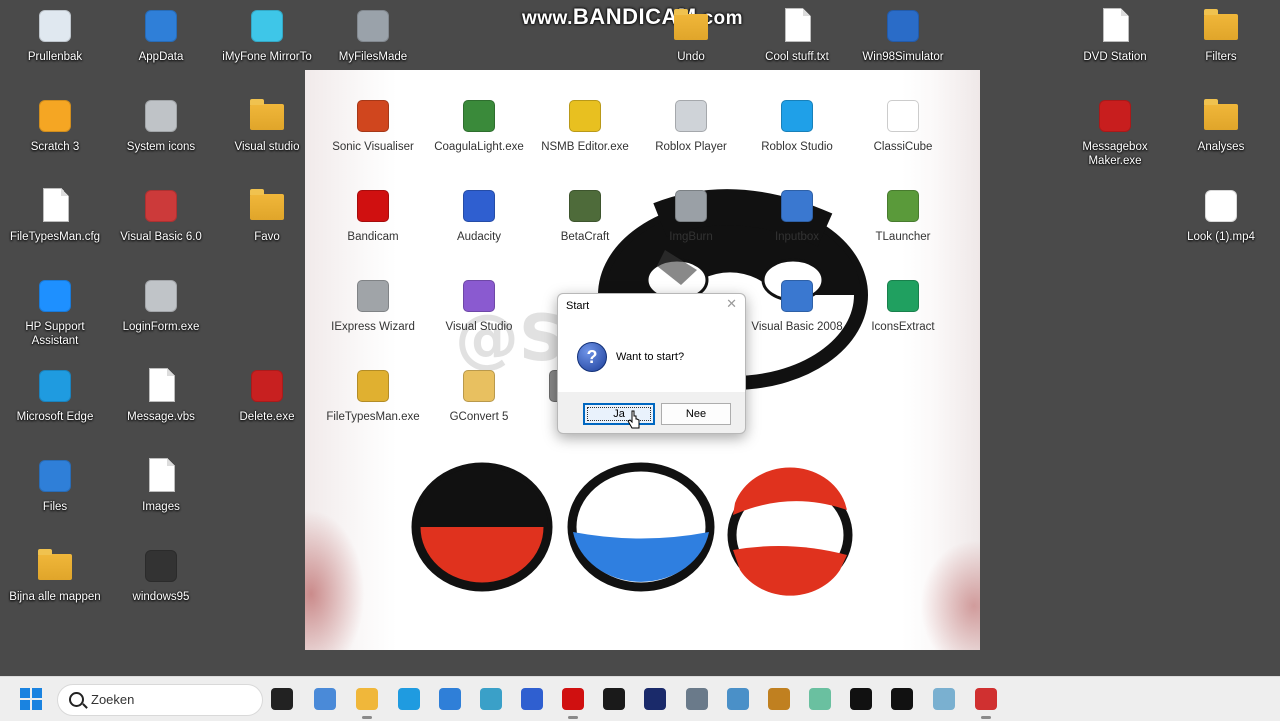 The width and height of the screenshot is (1280, 721). What do you see at coordinates (619, 414) in the screenshot?
I see `yes-button: Ja` at bounding box center [619, 414].